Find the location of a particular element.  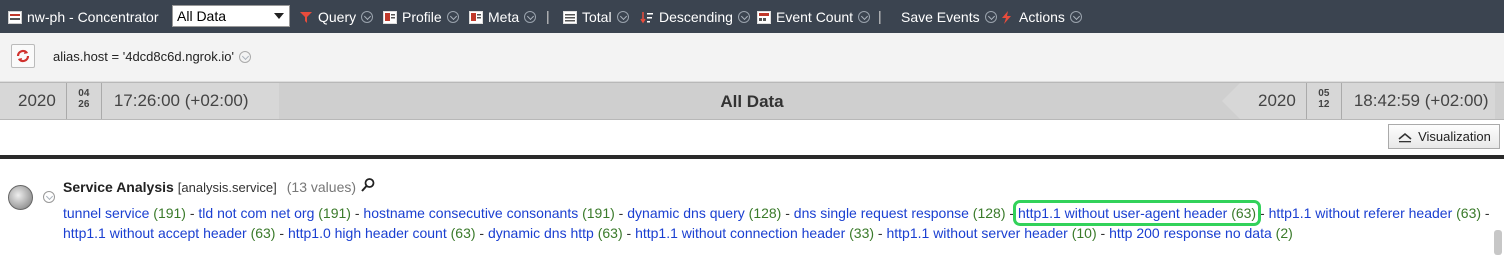

meta-value-item: http1.1 without referer header (63) is located at coordinates (1375, 213).